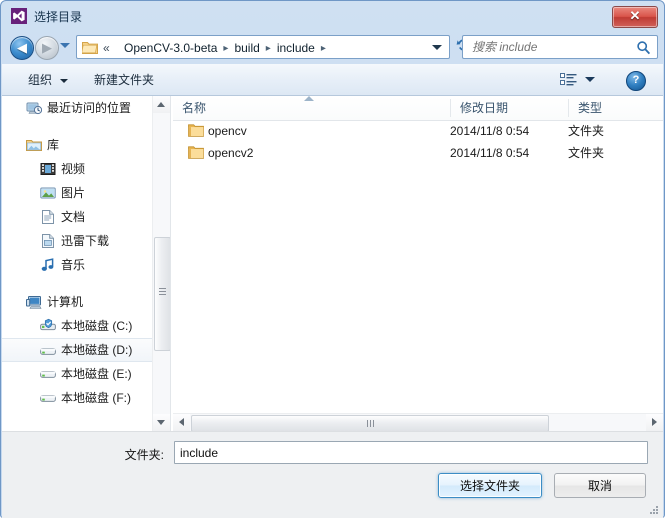 The height and width of the screenshot is (518, 665). I want to click on view-layout-icon, so click(568, 80).